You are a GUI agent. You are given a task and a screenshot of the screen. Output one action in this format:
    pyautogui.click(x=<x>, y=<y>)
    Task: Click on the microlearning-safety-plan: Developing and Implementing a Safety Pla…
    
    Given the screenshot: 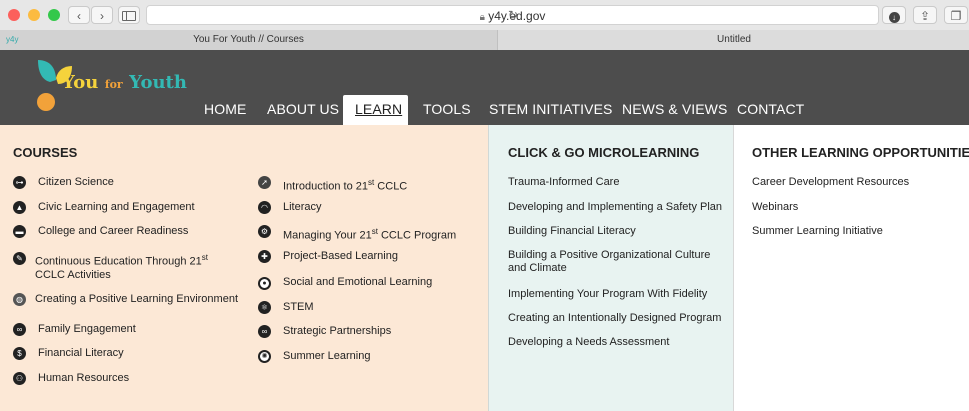 What is the action you would take?
    pyautogui.click(x=615, y=207)
    